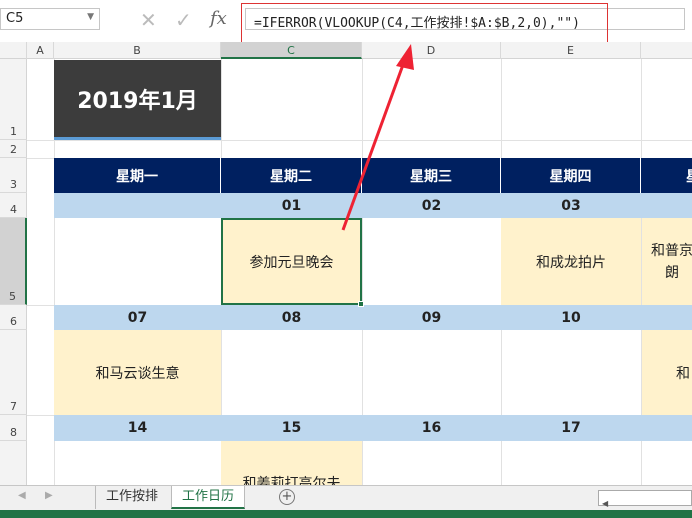 This screenshot has width=692, height=518. I want to click on scroll-left-arrow-icon: ◀, so click(603, 503).